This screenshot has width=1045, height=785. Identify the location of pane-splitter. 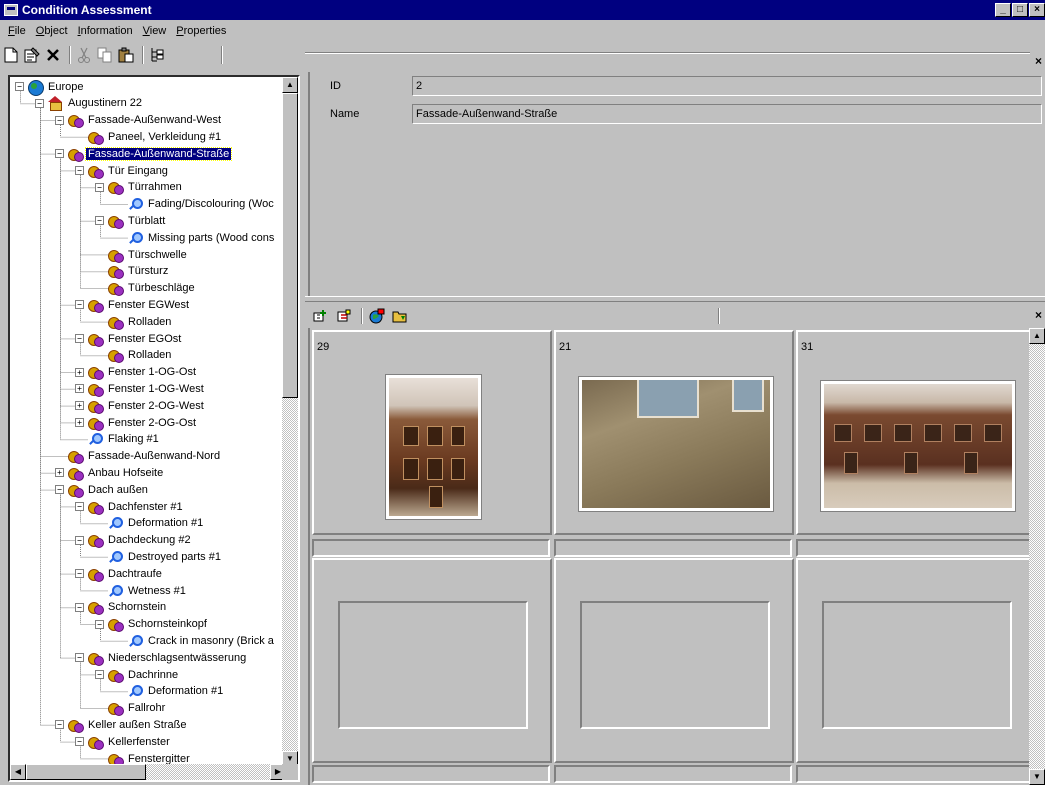
(675, 299).